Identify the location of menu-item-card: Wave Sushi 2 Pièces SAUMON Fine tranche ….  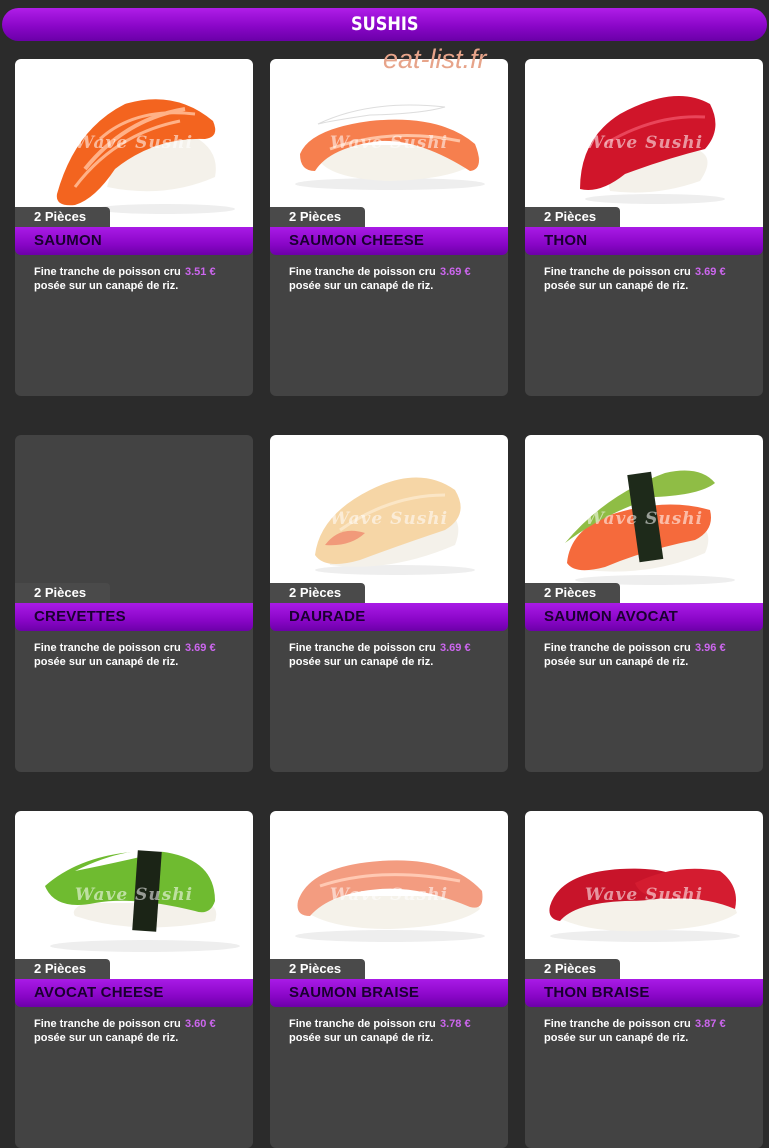
(134, 227).